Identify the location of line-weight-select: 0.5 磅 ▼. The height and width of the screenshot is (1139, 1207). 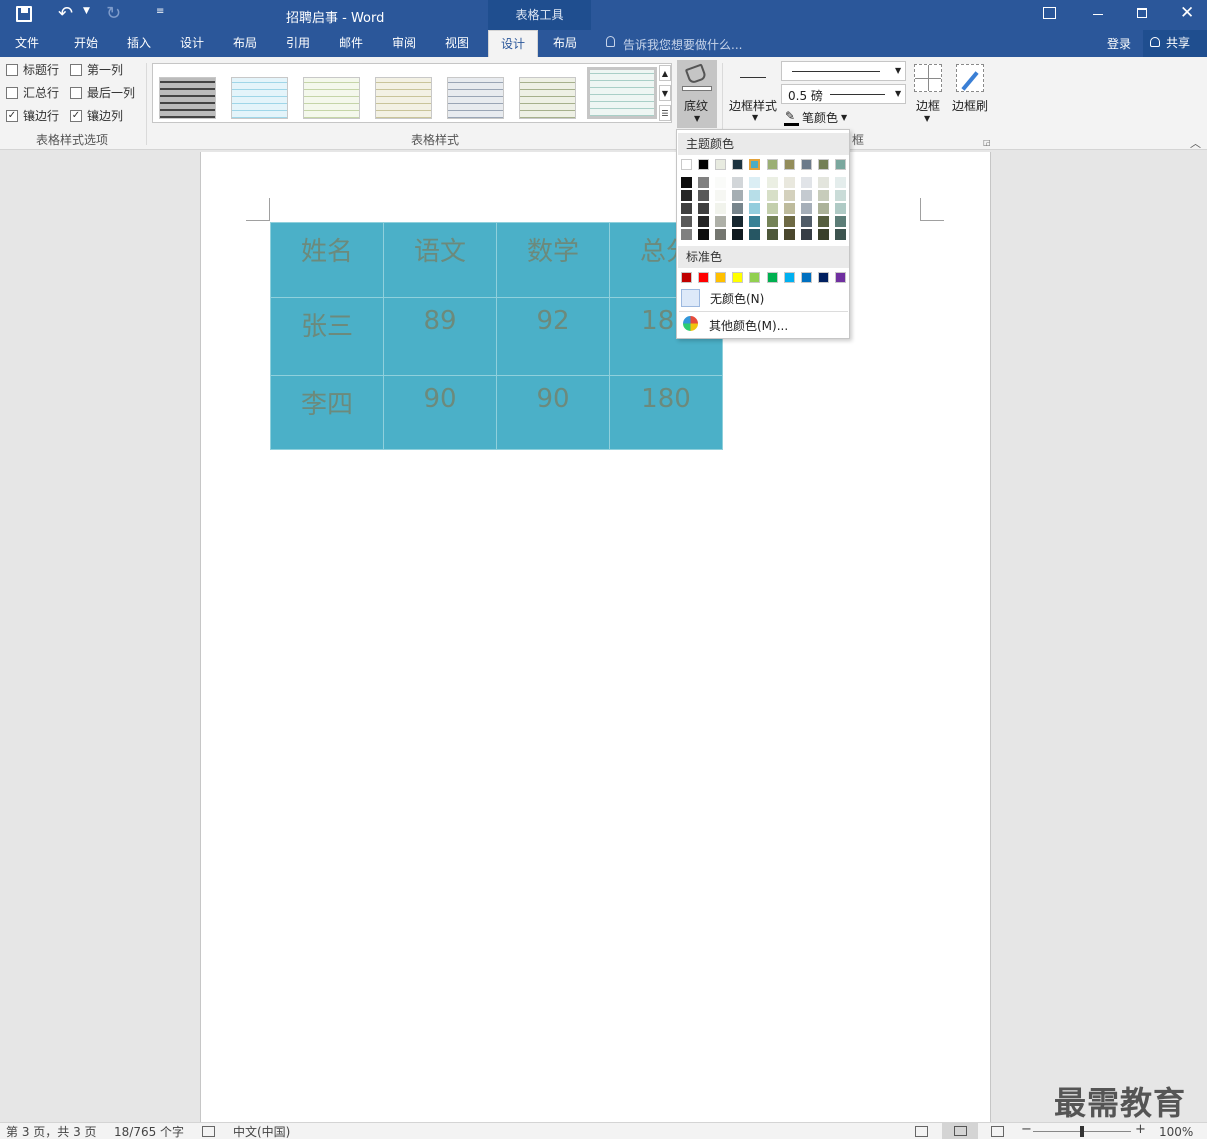
(843, 94).